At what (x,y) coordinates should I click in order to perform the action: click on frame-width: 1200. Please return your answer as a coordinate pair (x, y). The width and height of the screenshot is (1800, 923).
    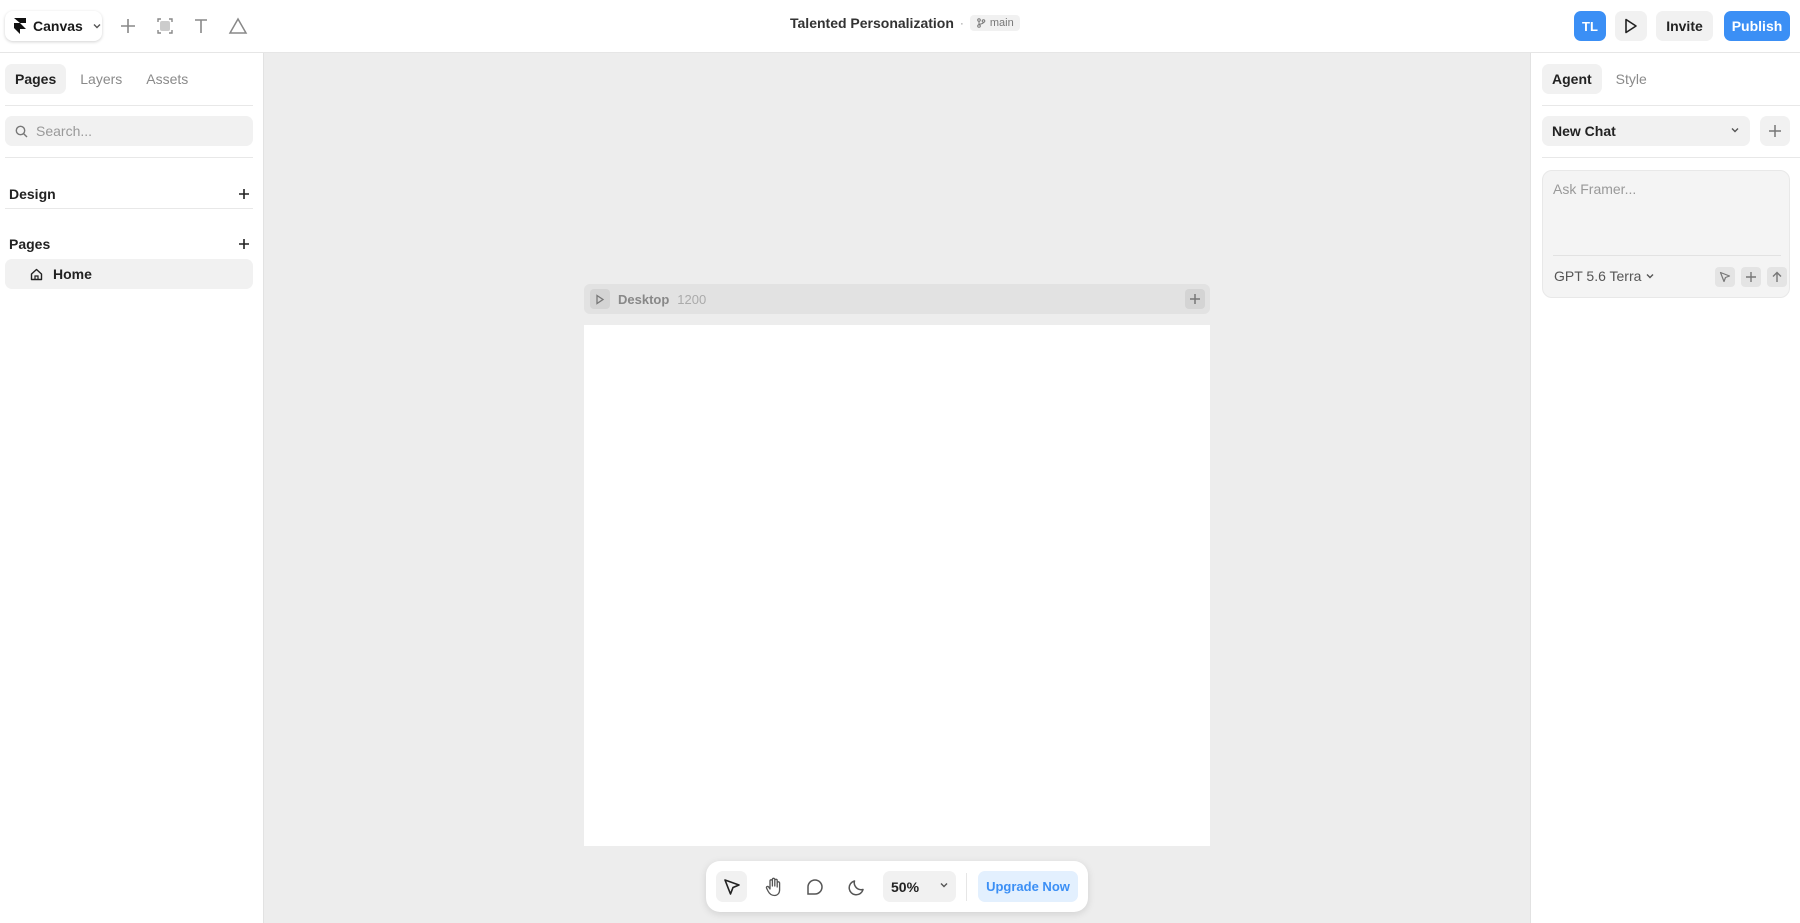
    Looking at the image, I should click on (692, 299).